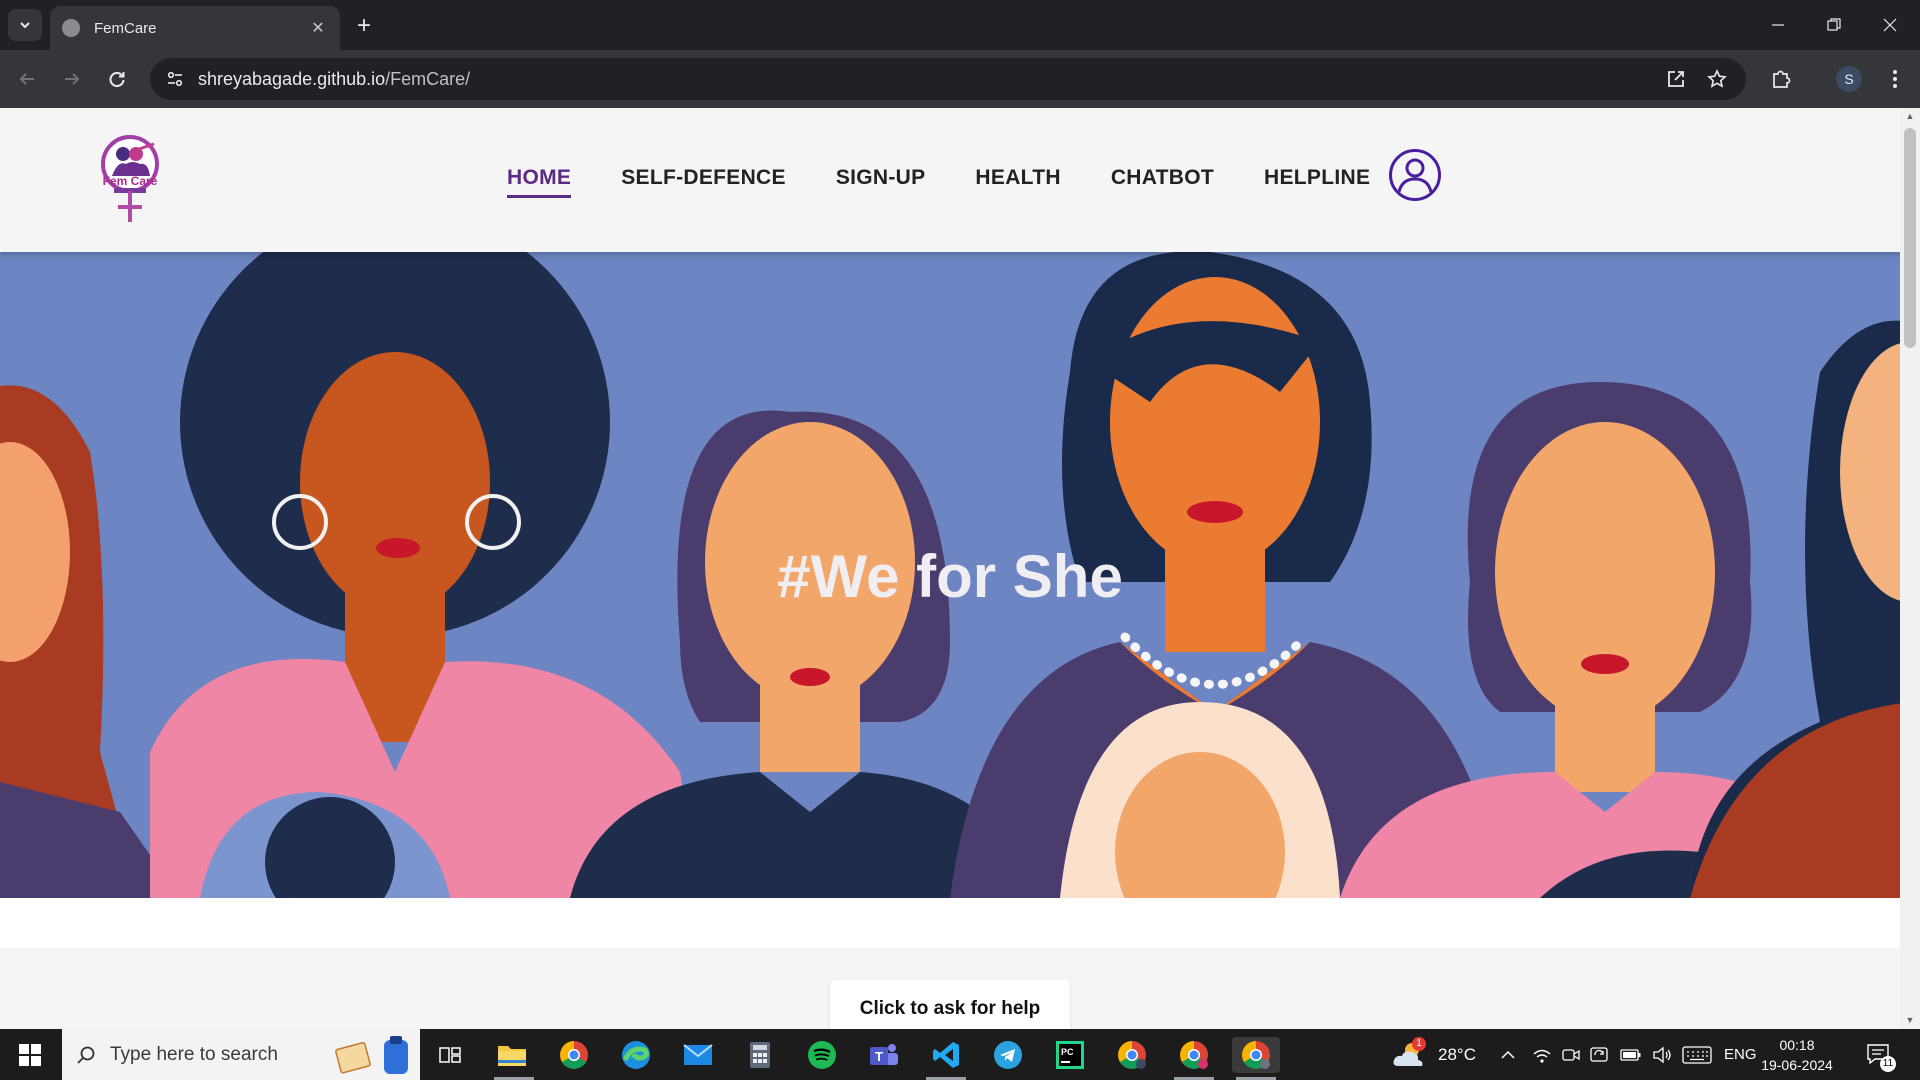  I want to click on open-external-icon, so click(1676, 79).